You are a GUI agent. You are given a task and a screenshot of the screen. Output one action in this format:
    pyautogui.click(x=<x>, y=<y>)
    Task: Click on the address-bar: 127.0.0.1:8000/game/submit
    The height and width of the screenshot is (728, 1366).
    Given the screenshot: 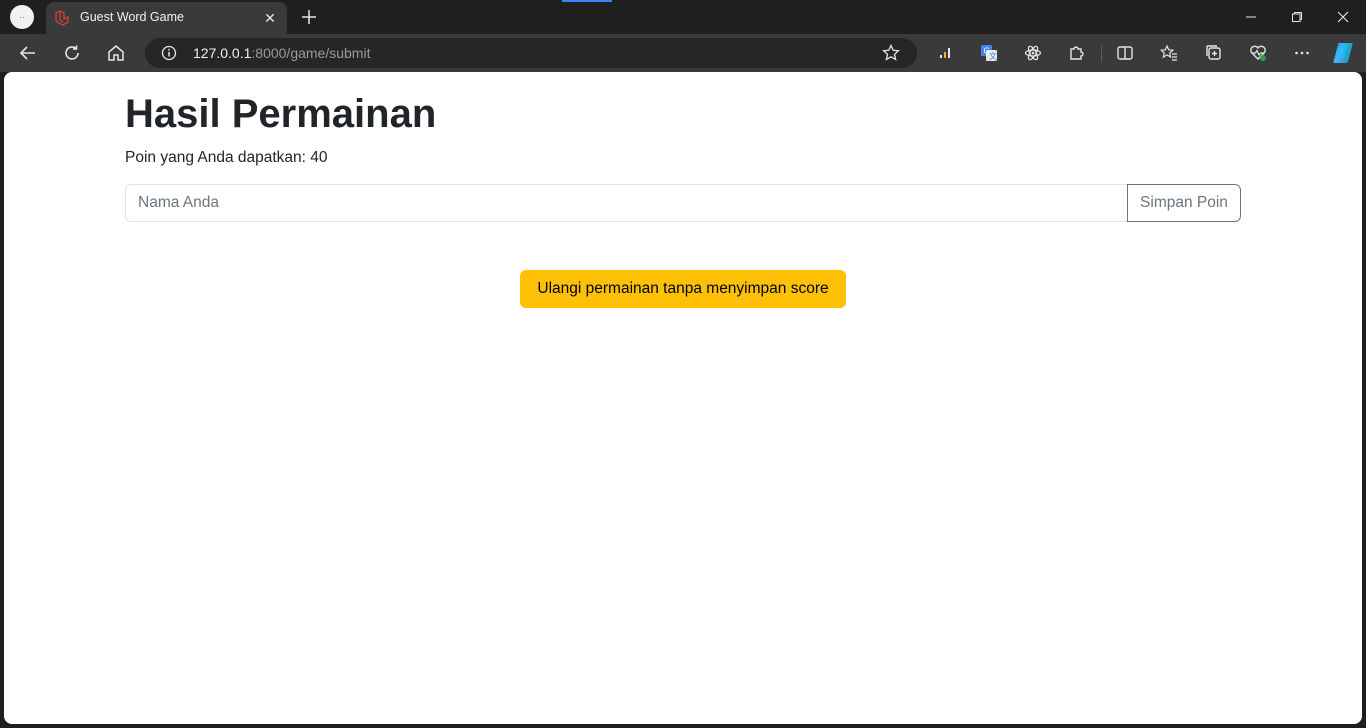 What is the action you would take?
    pyautogui.click(x=531, y=53)
    